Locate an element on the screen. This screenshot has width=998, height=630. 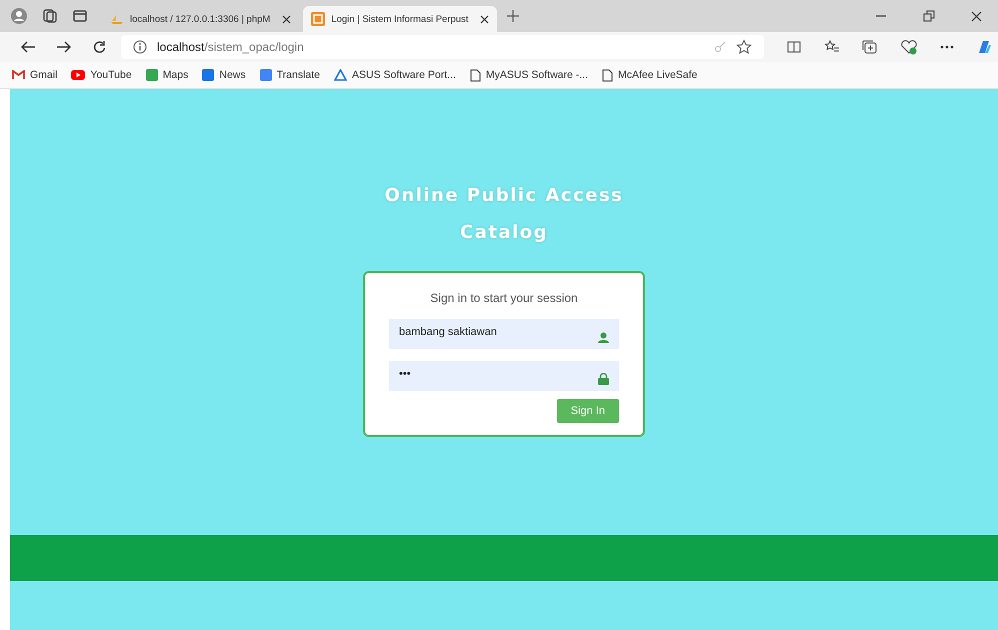
reading-view-icon is located at coordinates (794, 47).